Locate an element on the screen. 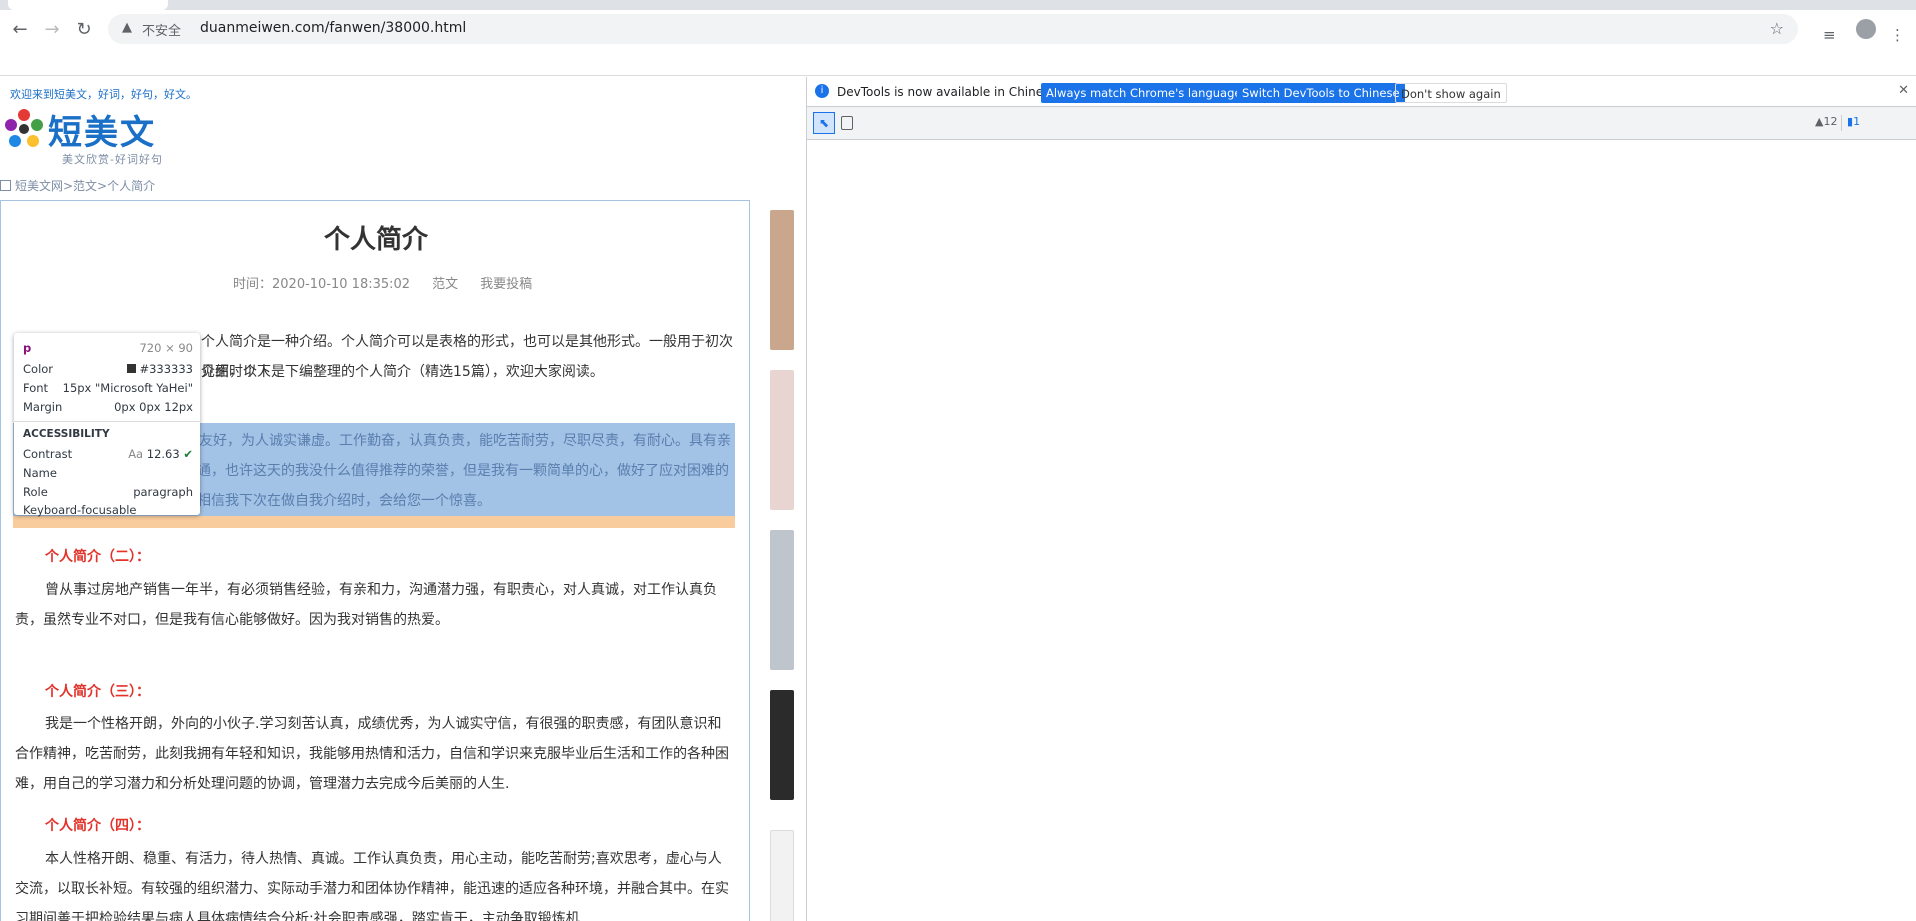 The height and width of the screenshot is (921, 1916). insecure-label: 不安全 is located at coordinates (162, 31).